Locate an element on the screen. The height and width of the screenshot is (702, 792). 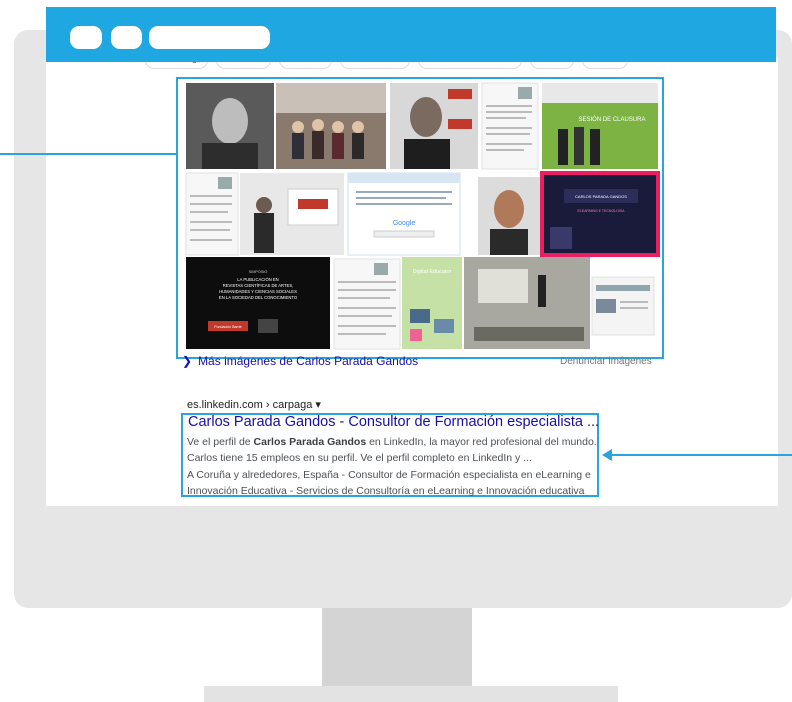
callout-arrowhead is located at coordinates (607, 455).